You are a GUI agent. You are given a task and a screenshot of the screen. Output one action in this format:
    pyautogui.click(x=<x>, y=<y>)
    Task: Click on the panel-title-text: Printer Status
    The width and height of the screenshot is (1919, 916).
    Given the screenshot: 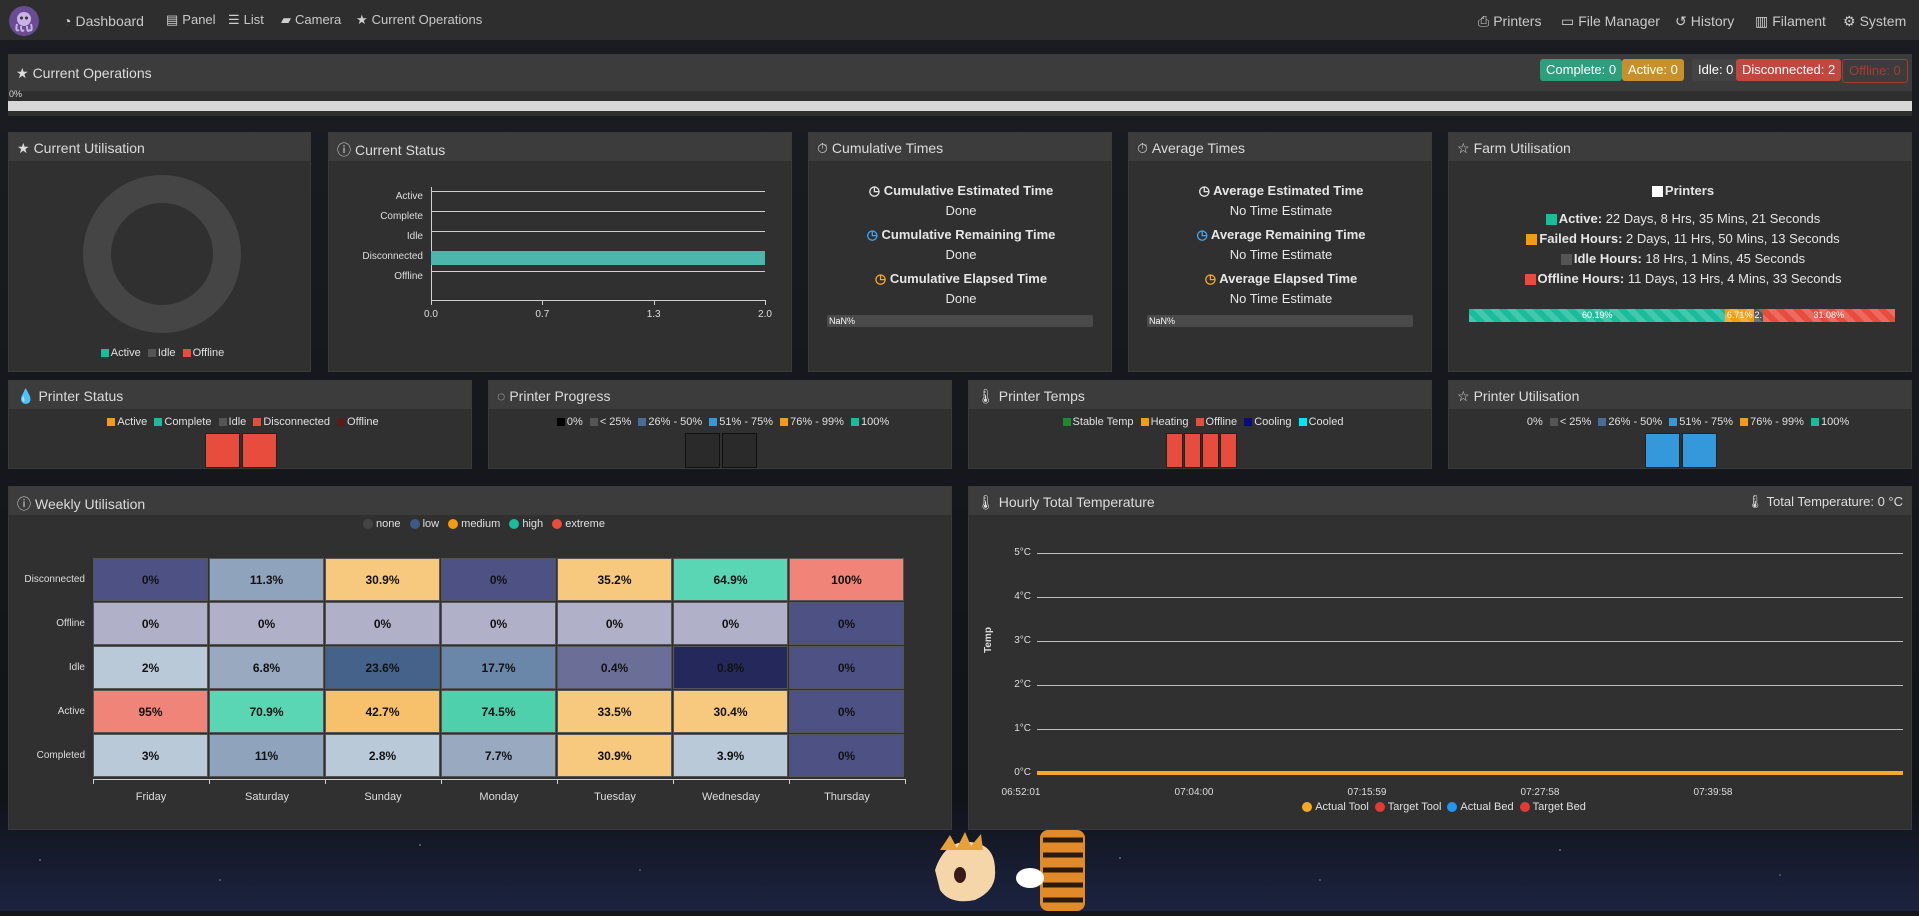 What is the action you would take?
    pyautogui.click(x=81, y=396)
    